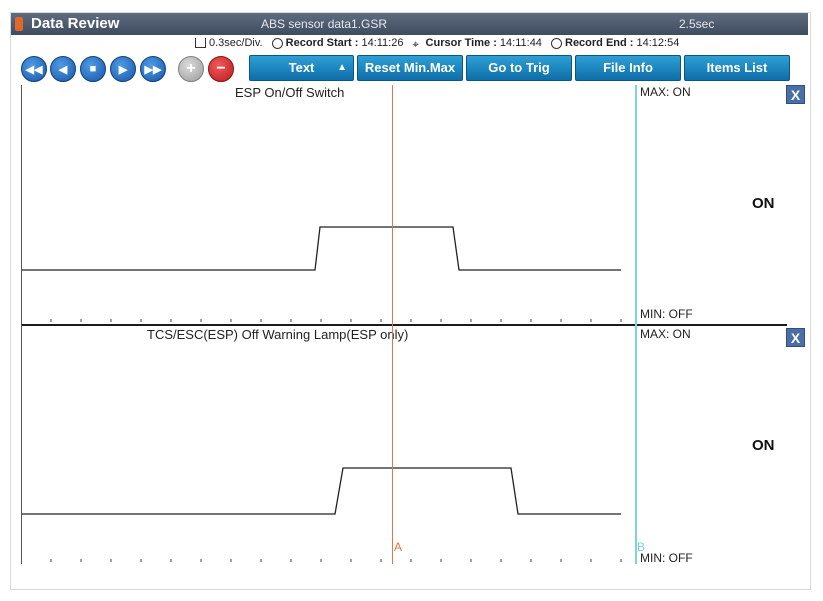  Describe the element at coordinates (221, 69) in the screenshot. I see `zoom-out-icon: −` at that location.